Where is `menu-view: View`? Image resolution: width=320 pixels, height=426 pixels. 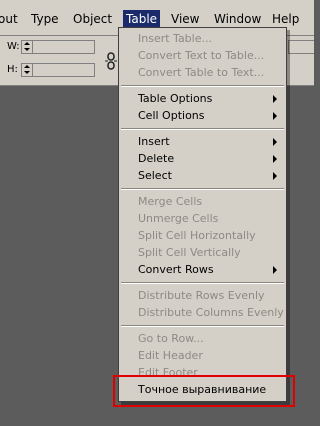
menu-view: View is located at coordinates (185, 19).